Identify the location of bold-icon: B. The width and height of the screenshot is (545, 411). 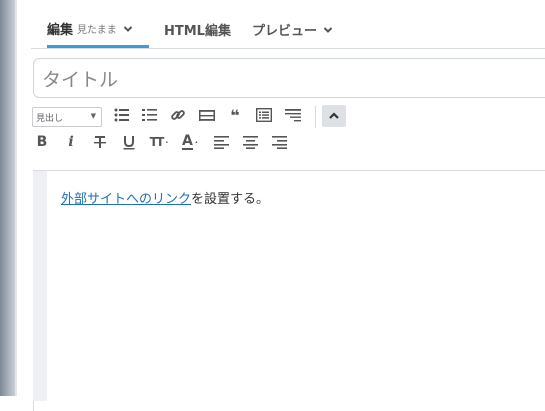
(42, 142).